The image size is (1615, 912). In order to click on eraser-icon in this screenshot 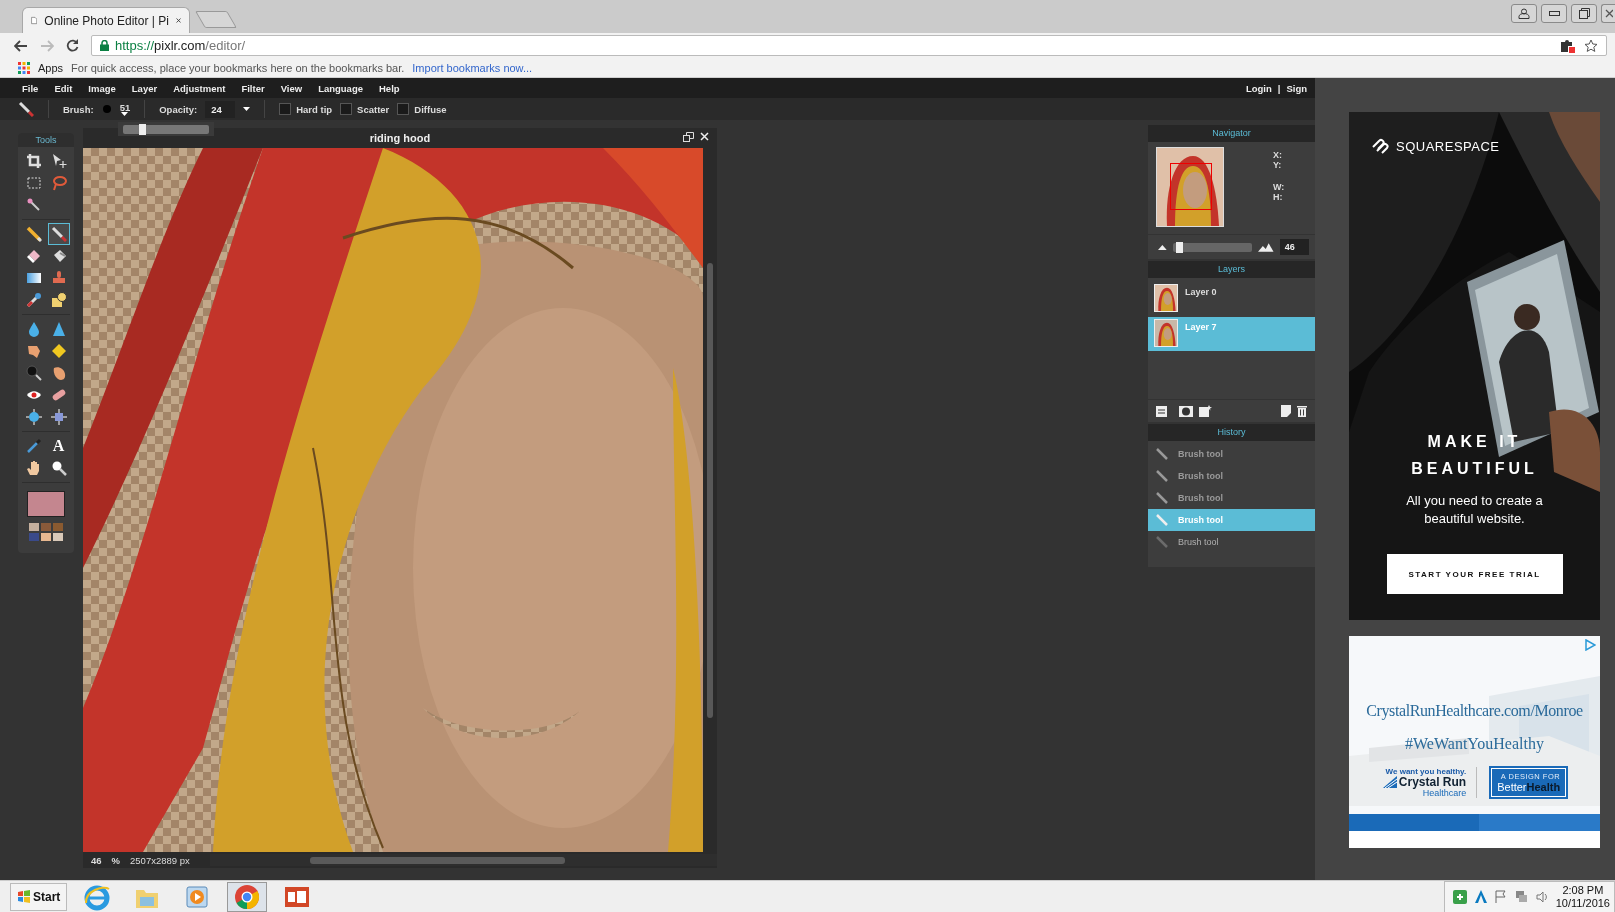, I will do `click(33, 256)`.